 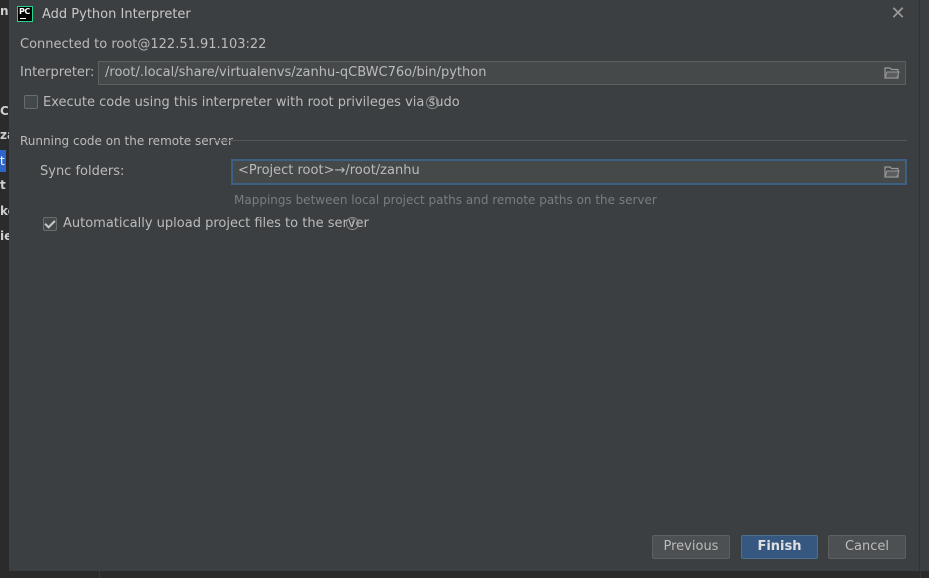 What do you see at coordinates (4, 111) in the screenshot?
I see `background-text: C` at bounding box center [4, 111].